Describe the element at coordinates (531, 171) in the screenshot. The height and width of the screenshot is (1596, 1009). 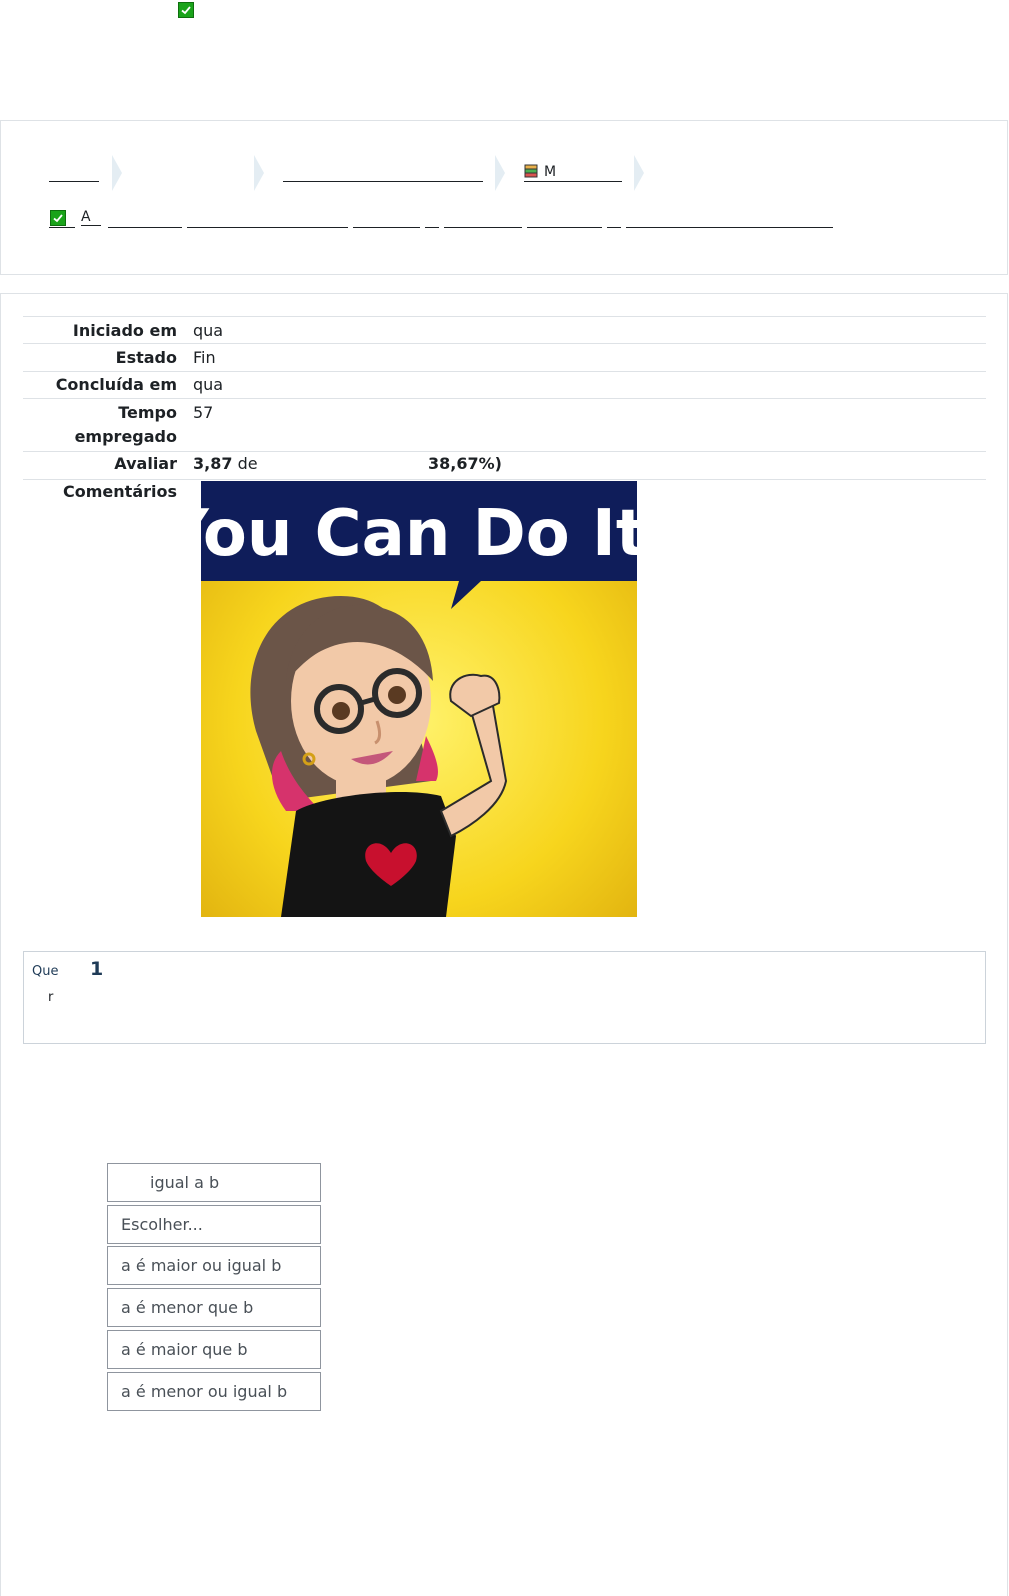
I see `books-icon` at that location.